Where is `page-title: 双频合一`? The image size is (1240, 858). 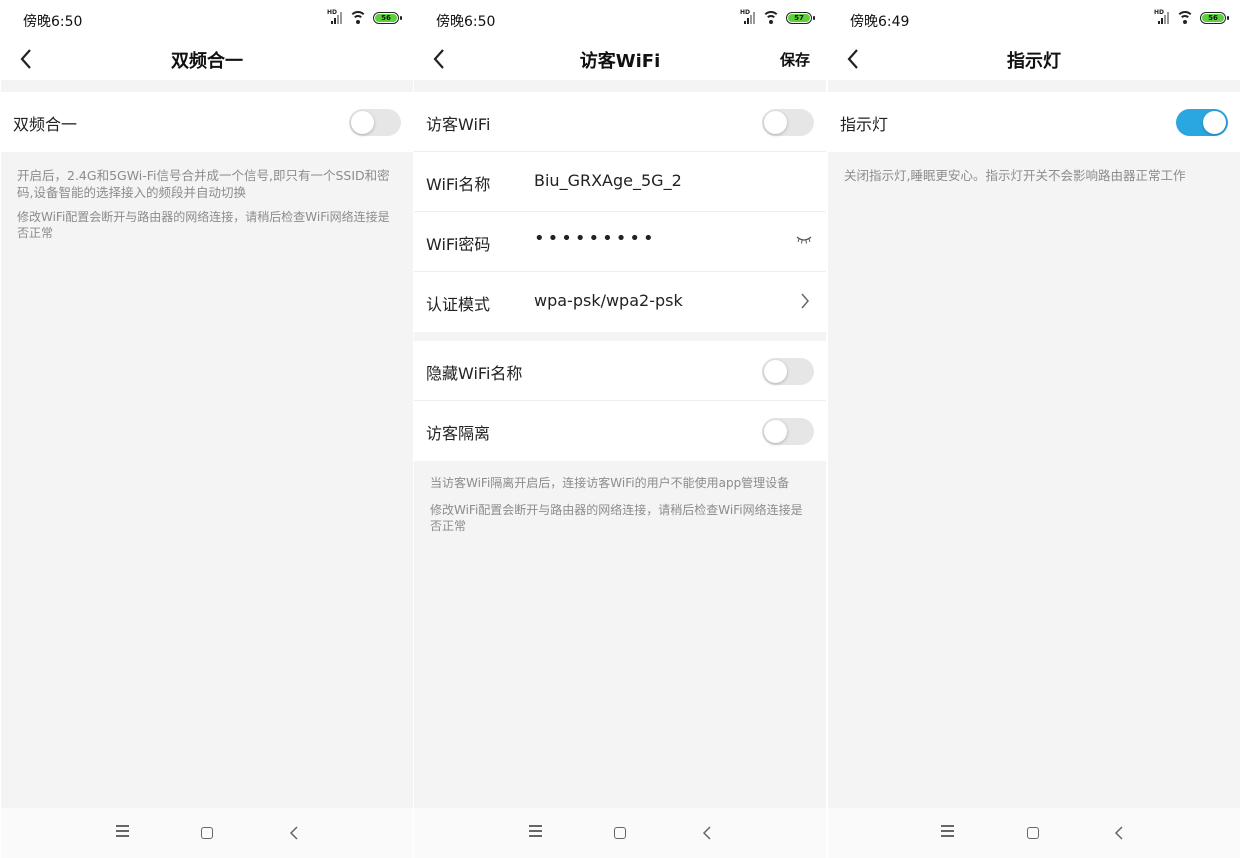 page-title: 双频合一 is located at coordinates (207, 61).